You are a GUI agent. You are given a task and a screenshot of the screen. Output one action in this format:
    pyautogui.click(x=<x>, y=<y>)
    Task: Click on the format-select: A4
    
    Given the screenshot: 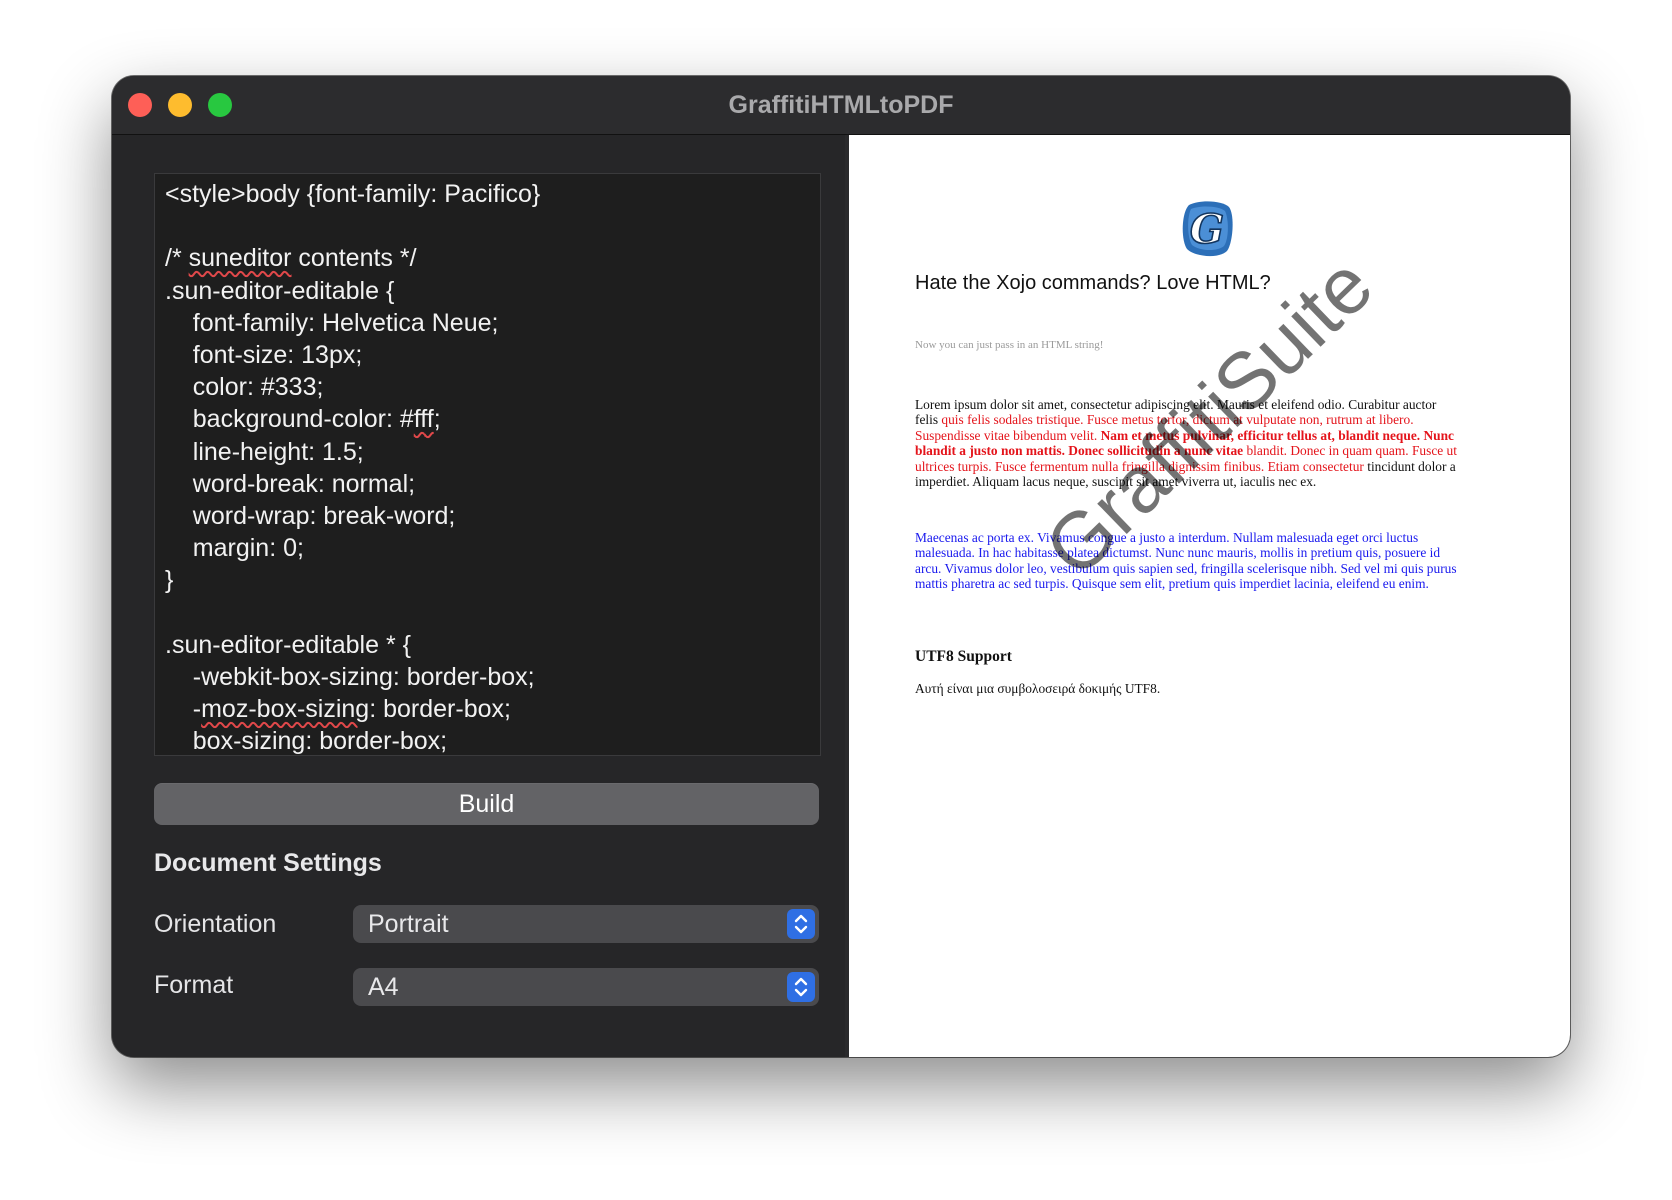 What is the action you would take?
    pyautogui.click(x=586, y=987)
    